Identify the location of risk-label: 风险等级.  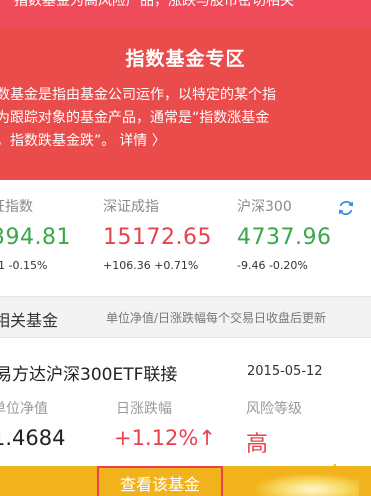
(274, 409).